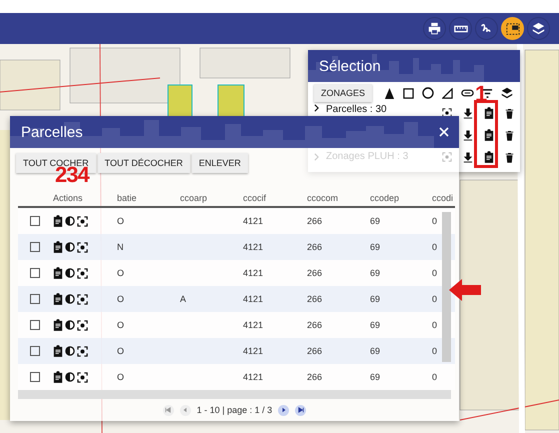 The image size is (559, 433). I want to click on horizontal-scrollbar, so click(234, 394).